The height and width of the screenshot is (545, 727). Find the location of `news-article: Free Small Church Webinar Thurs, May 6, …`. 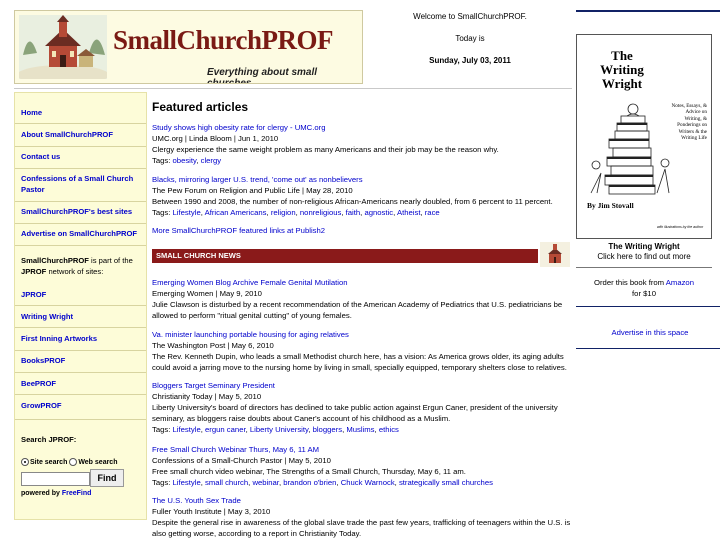

news-article: Free Small Church Webinar Thurs, May 6, … is located at coordinates (362, 466).